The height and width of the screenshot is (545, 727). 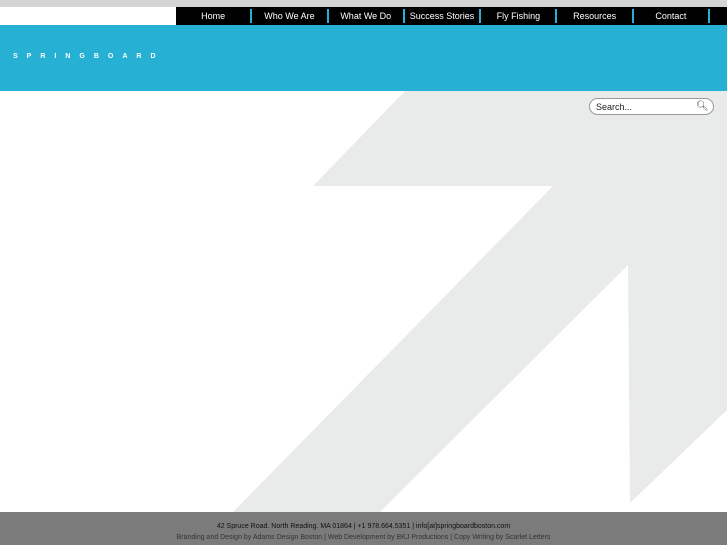 What do you see at coordinates (646, 106) in the screenshot?
I see `search-input` at bounding box center [646, 106].